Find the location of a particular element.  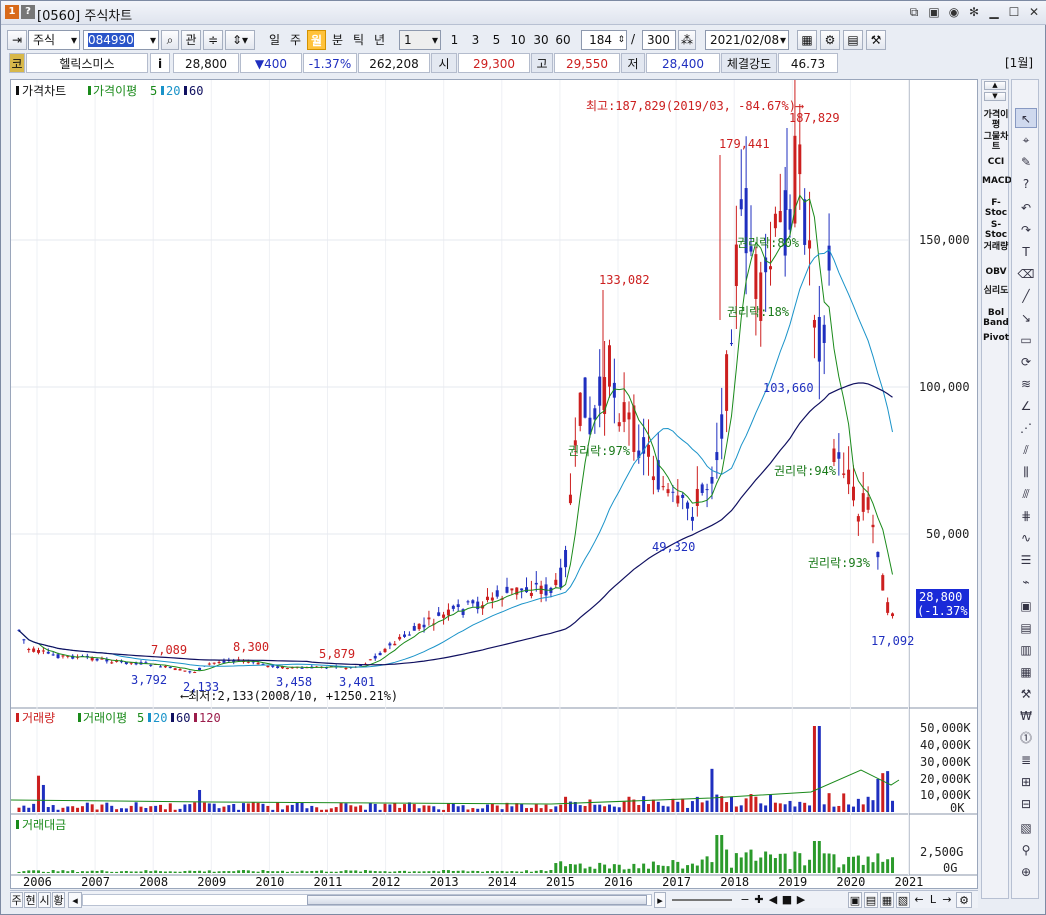

gann-icon: ∠ is located at coordinates (1026, 406).